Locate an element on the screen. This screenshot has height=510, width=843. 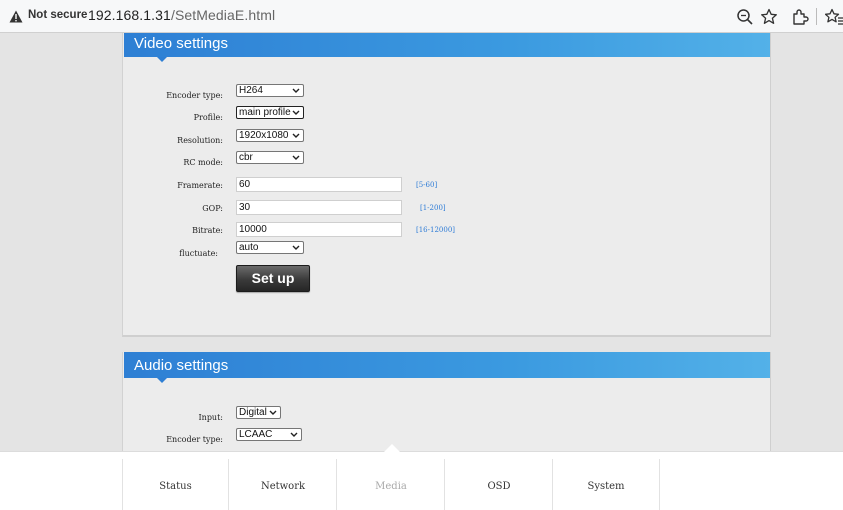
encoder-type-value: H264 is located at coordinates (251, 90).